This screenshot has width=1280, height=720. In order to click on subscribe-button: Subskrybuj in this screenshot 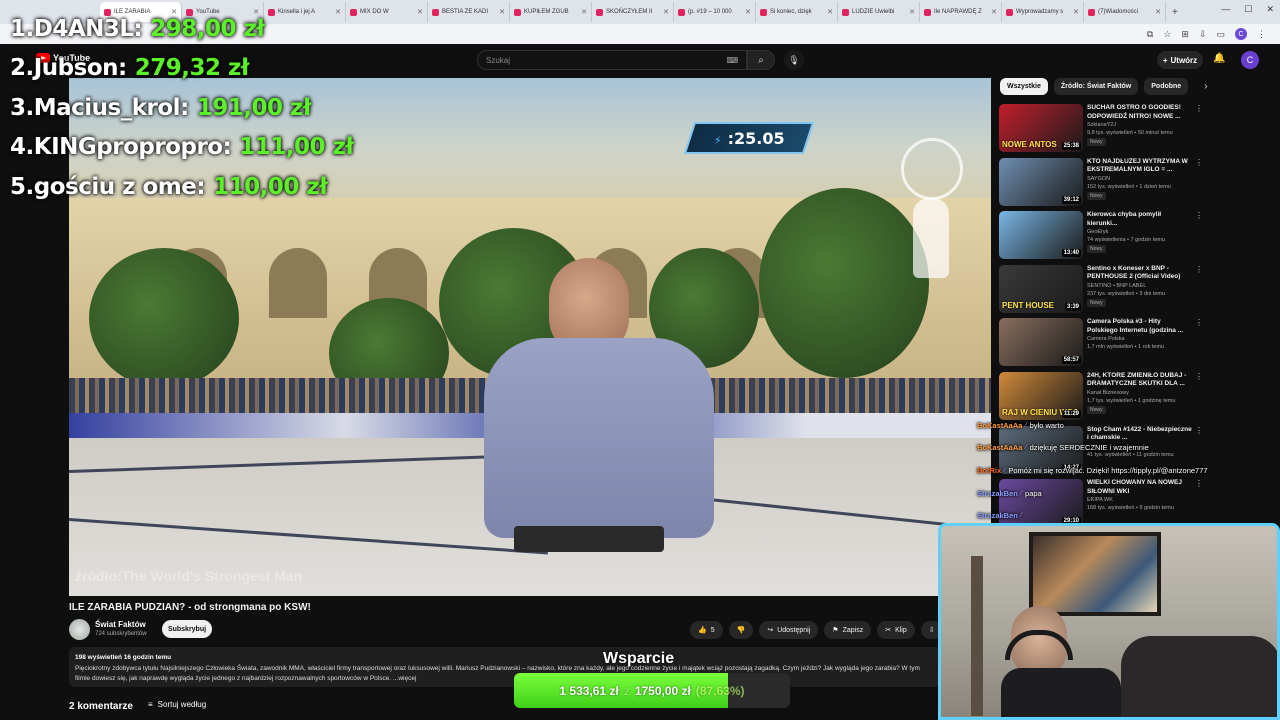, I will do `click(187, 629)`.